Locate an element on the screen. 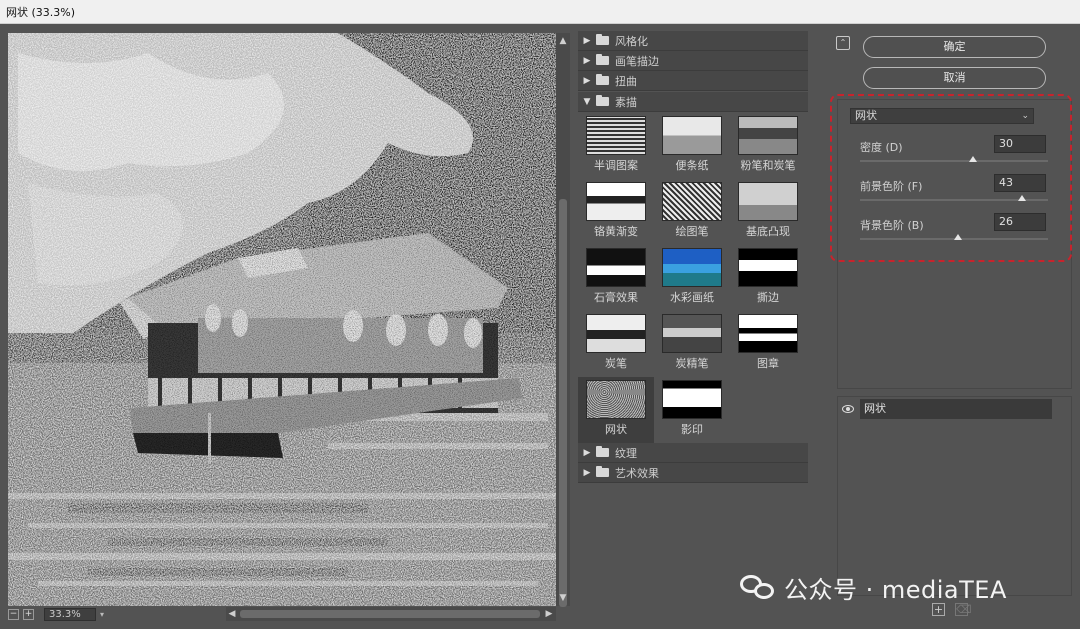 This screenshot has height=629, width=1080. foreground-level-input: 43 is located at coordinates (1020, 183).